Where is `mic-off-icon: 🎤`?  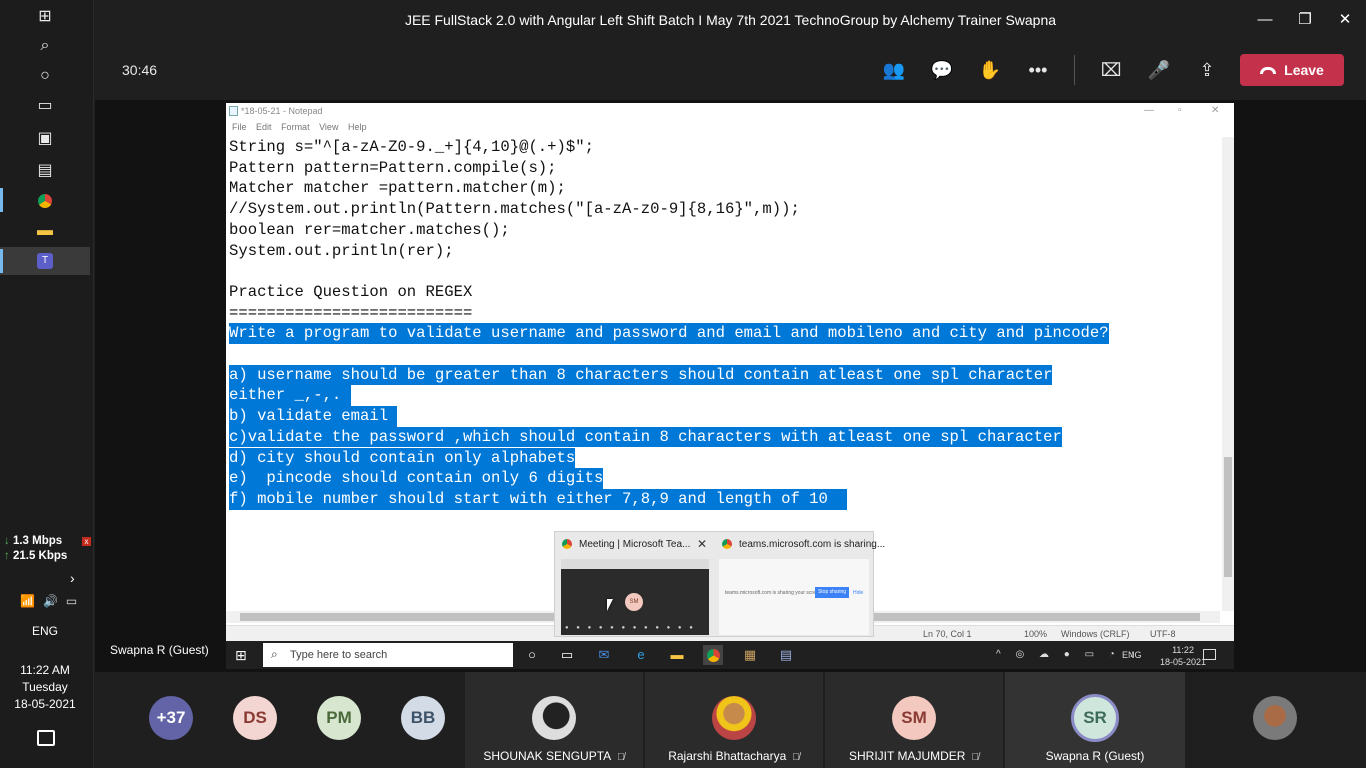 mic-off-icon: 🎤 is located at coordinates (1159, 70).